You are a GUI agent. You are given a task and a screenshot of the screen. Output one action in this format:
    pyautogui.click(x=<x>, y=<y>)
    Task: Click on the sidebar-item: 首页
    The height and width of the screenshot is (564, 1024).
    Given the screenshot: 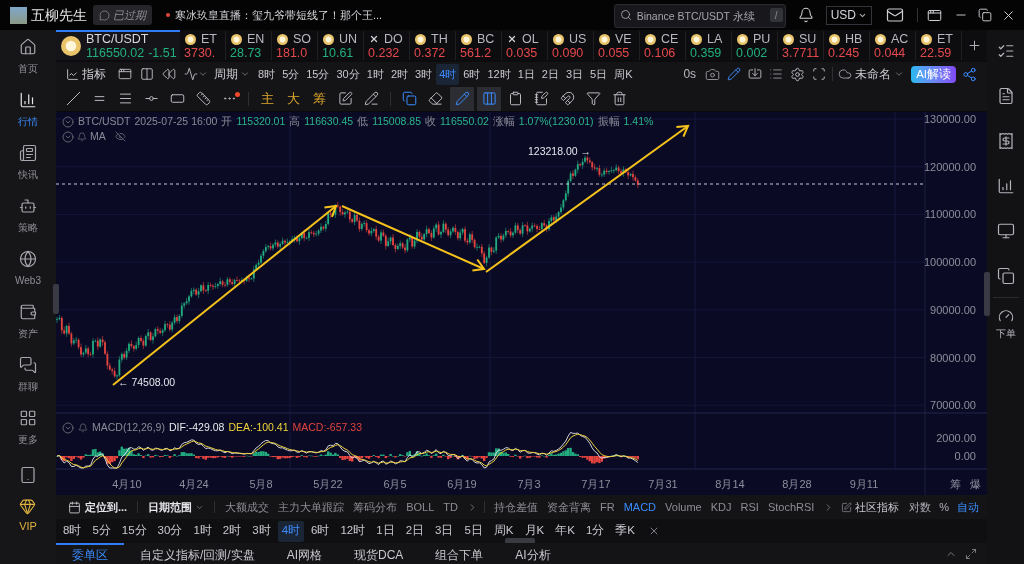 What is the action you would take?
    pyautogui.click(x=28, y=56)
    